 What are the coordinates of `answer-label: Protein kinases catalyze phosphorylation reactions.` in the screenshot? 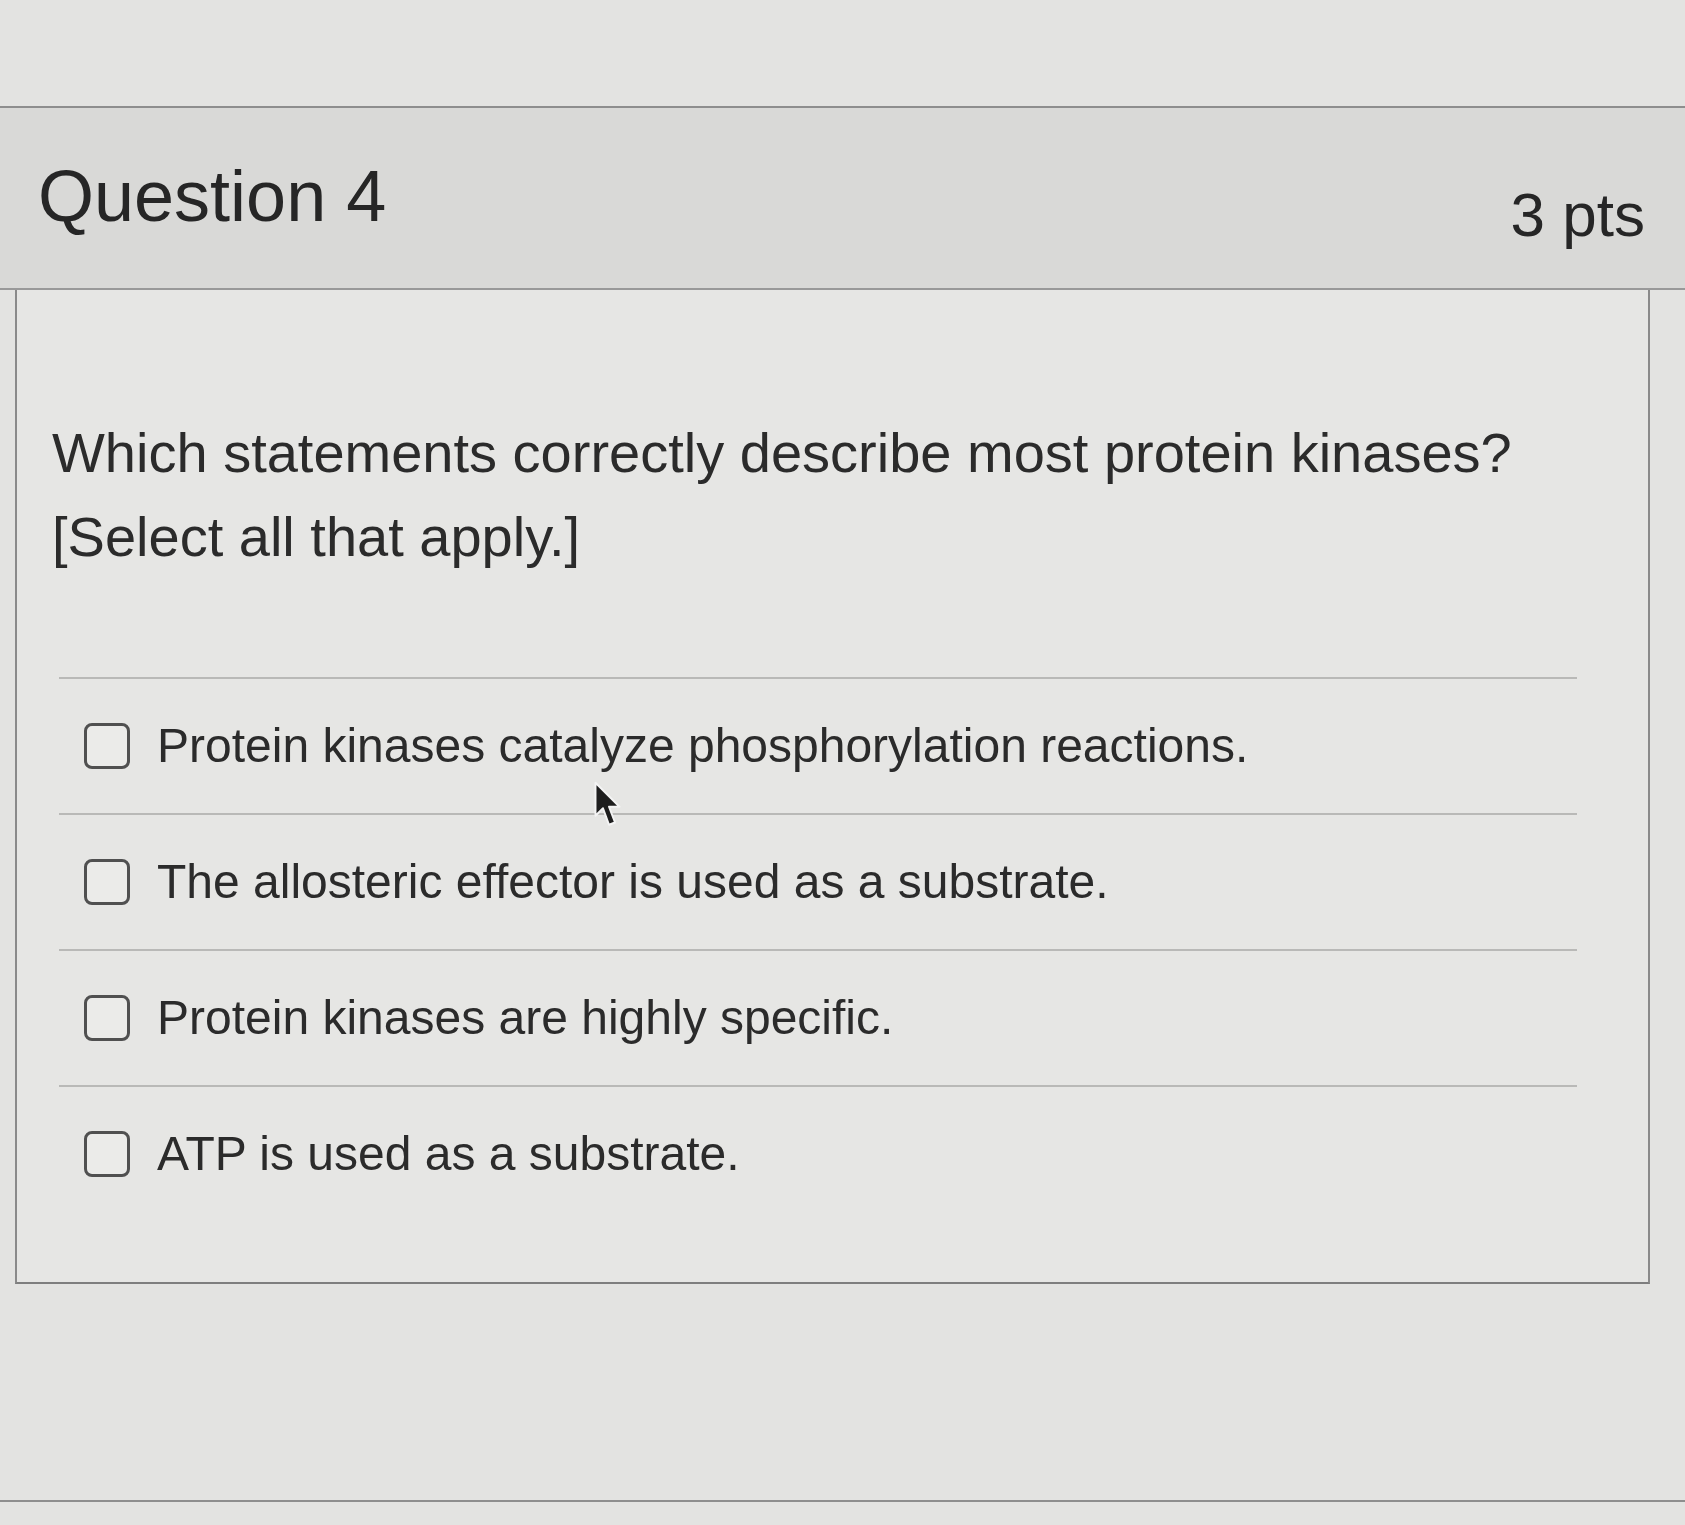 It's located at (703, 746).